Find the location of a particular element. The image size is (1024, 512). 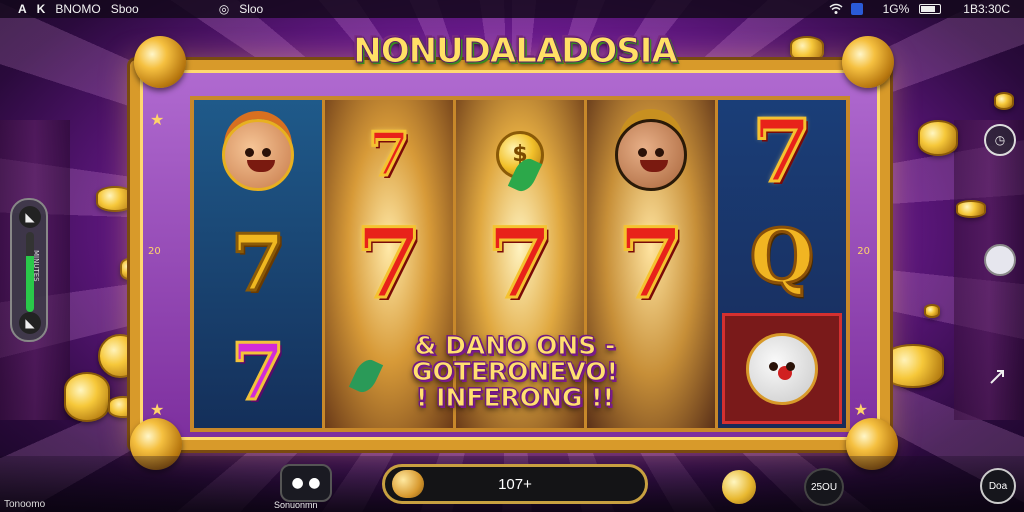

settings-icon is located at coordinates (1000, 260).